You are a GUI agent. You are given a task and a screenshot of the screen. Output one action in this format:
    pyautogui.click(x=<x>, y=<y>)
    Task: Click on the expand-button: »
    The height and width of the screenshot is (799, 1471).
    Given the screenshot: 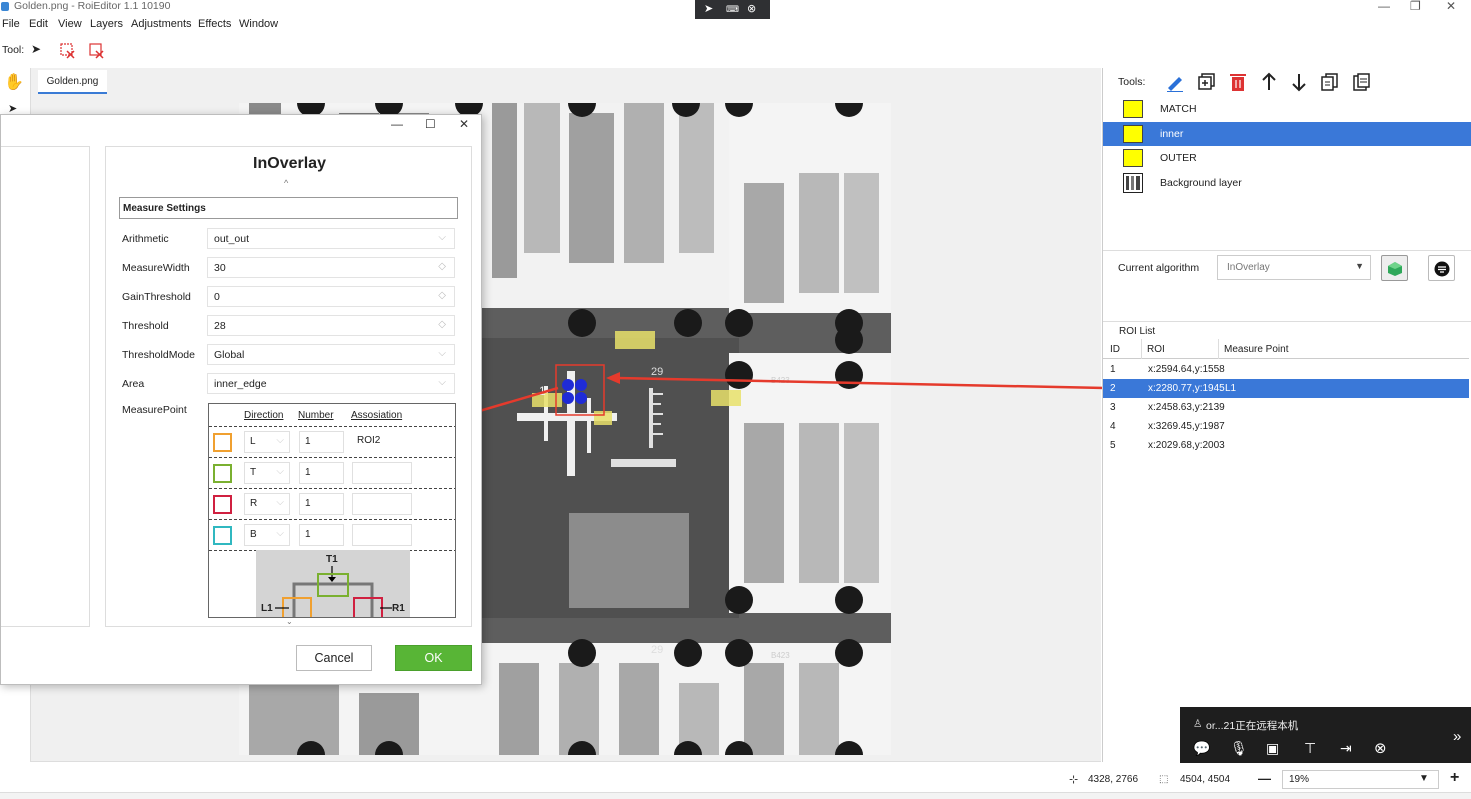 What is the action you would take?
    pyautogui.click(x=1457, y=736)
    